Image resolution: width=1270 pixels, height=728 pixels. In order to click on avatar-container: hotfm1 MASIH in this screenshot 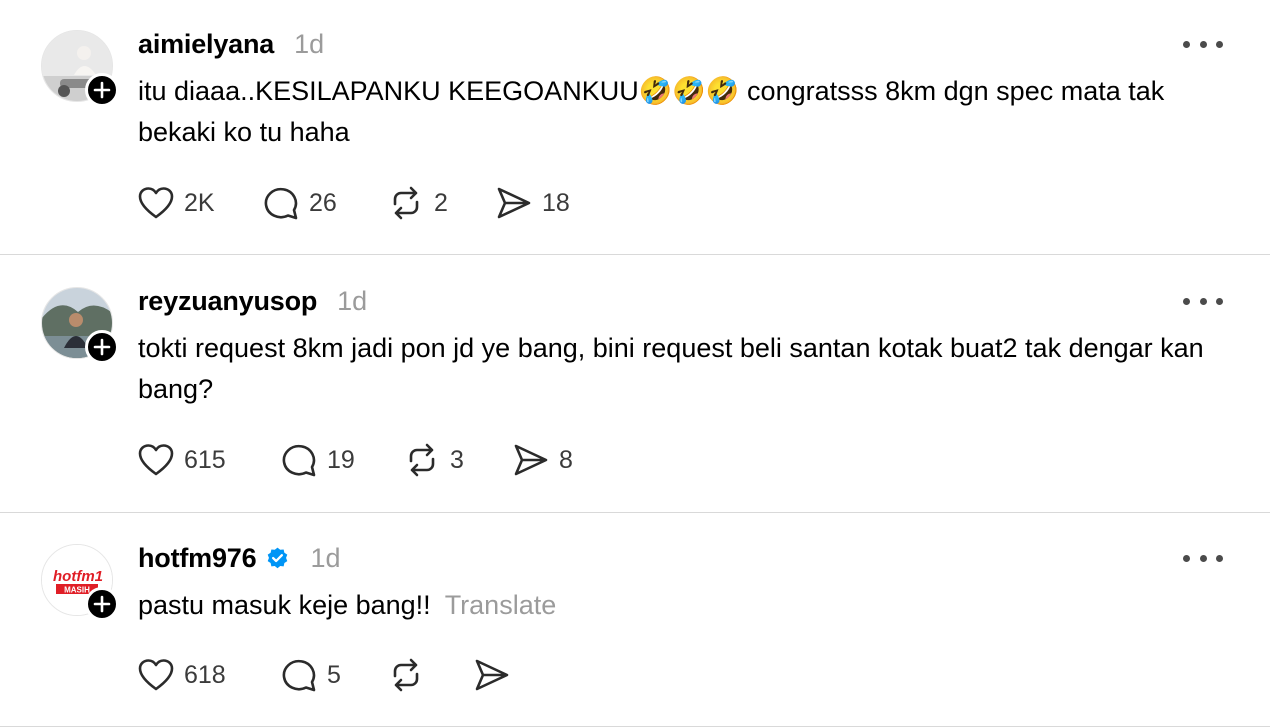, I will do `click(80, 582)`.